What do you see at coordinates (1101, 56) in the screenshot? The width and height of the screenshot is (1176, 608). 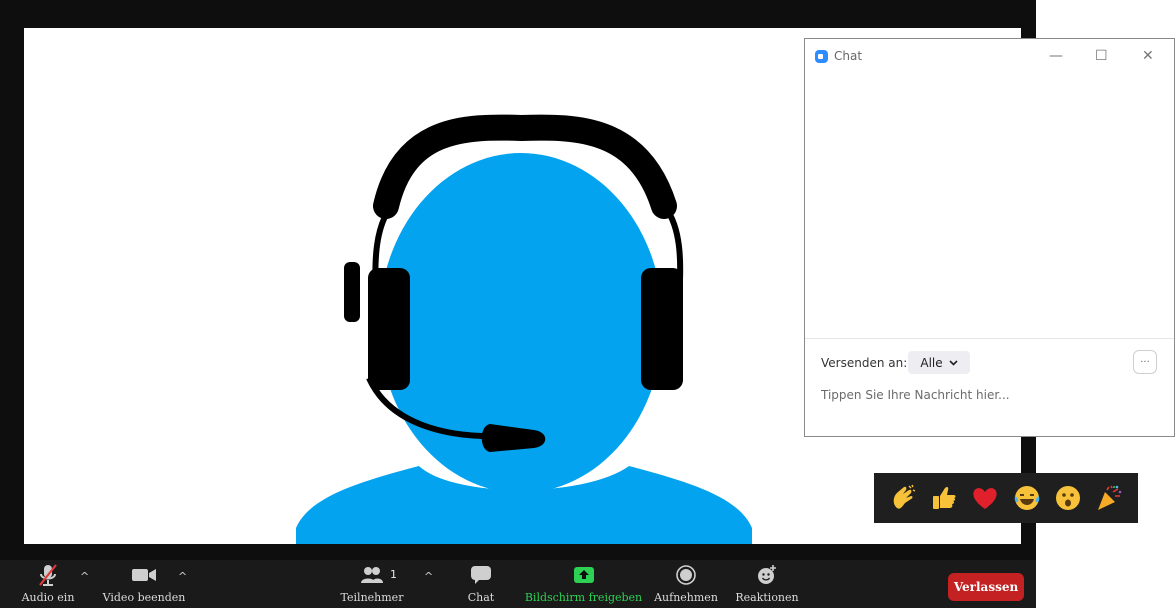 I see `maximize-icon: ☐` at bounding box center [1101, 56].